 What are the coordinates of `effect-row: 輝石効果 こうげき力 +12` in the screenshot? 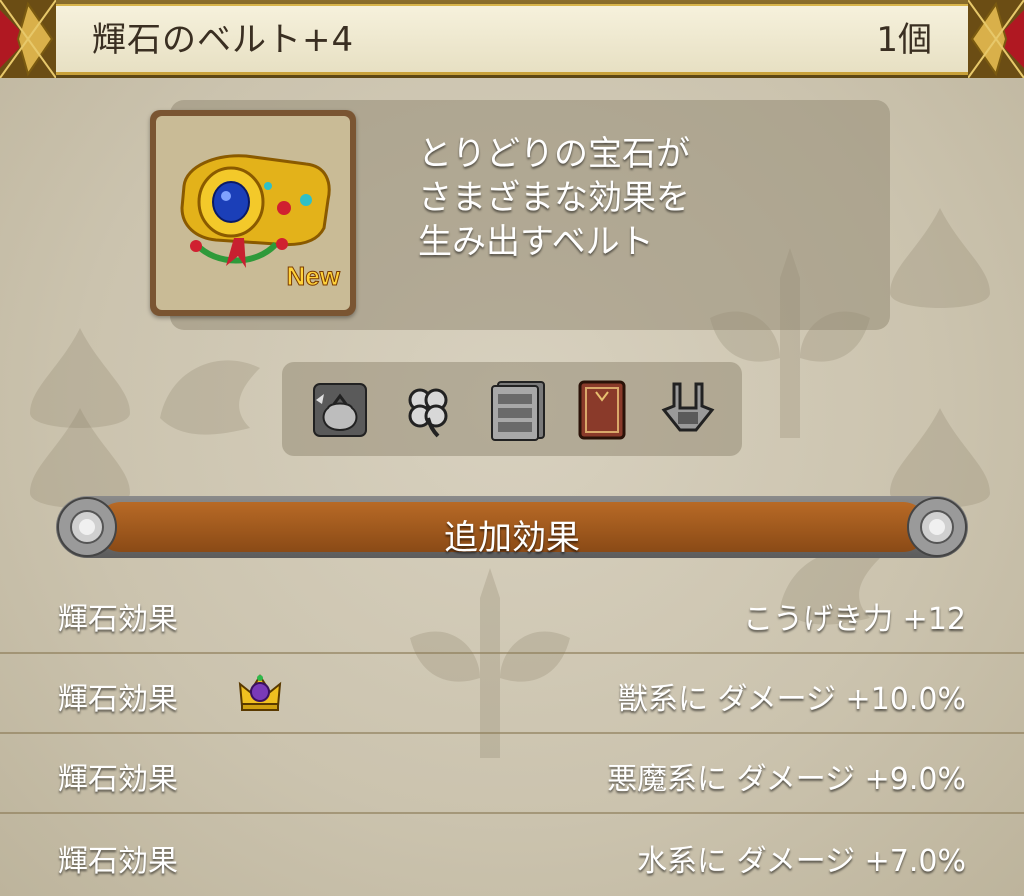 It's located at (512, 615).